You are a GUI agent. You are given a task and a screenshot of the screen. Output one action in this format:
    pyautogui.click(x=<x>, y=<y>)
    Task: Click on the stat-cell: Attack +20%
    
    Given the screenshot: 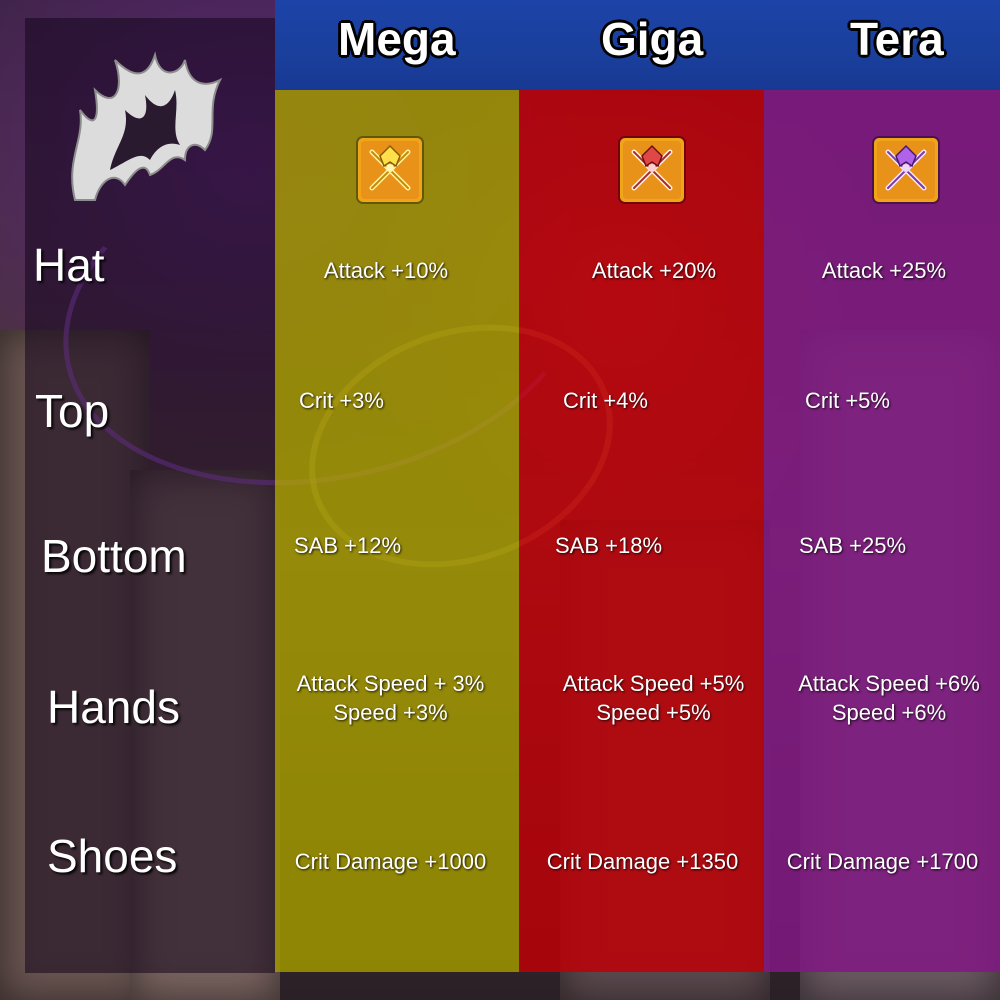 What is the action you would take?
    pyautogui.click(x=654, y=270)
    